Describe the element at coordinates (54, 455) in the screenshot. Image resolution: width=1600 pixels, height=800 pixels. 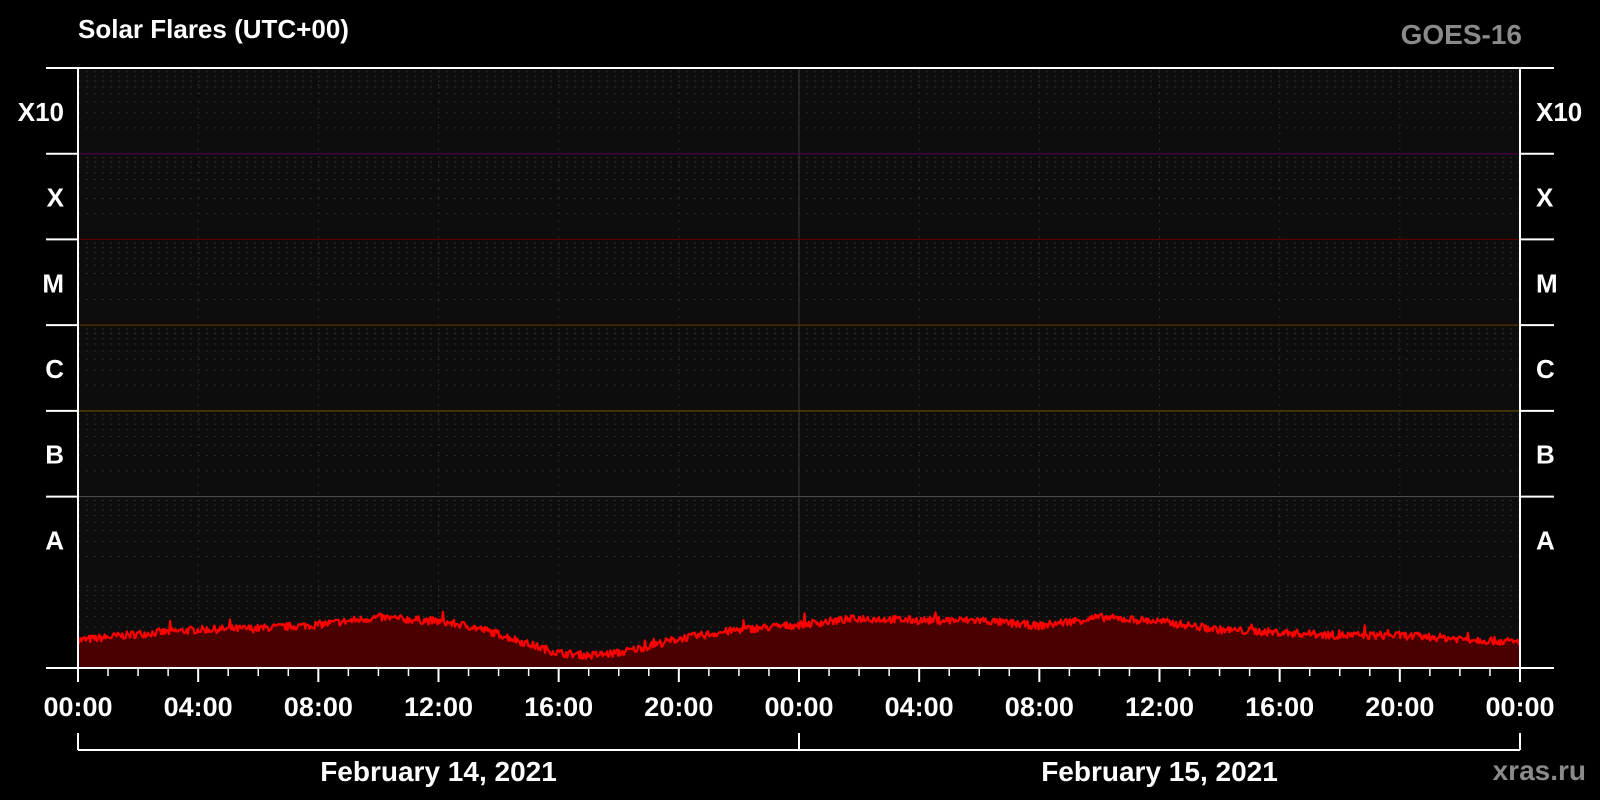
I see `ytick-label-left: B` at that location.